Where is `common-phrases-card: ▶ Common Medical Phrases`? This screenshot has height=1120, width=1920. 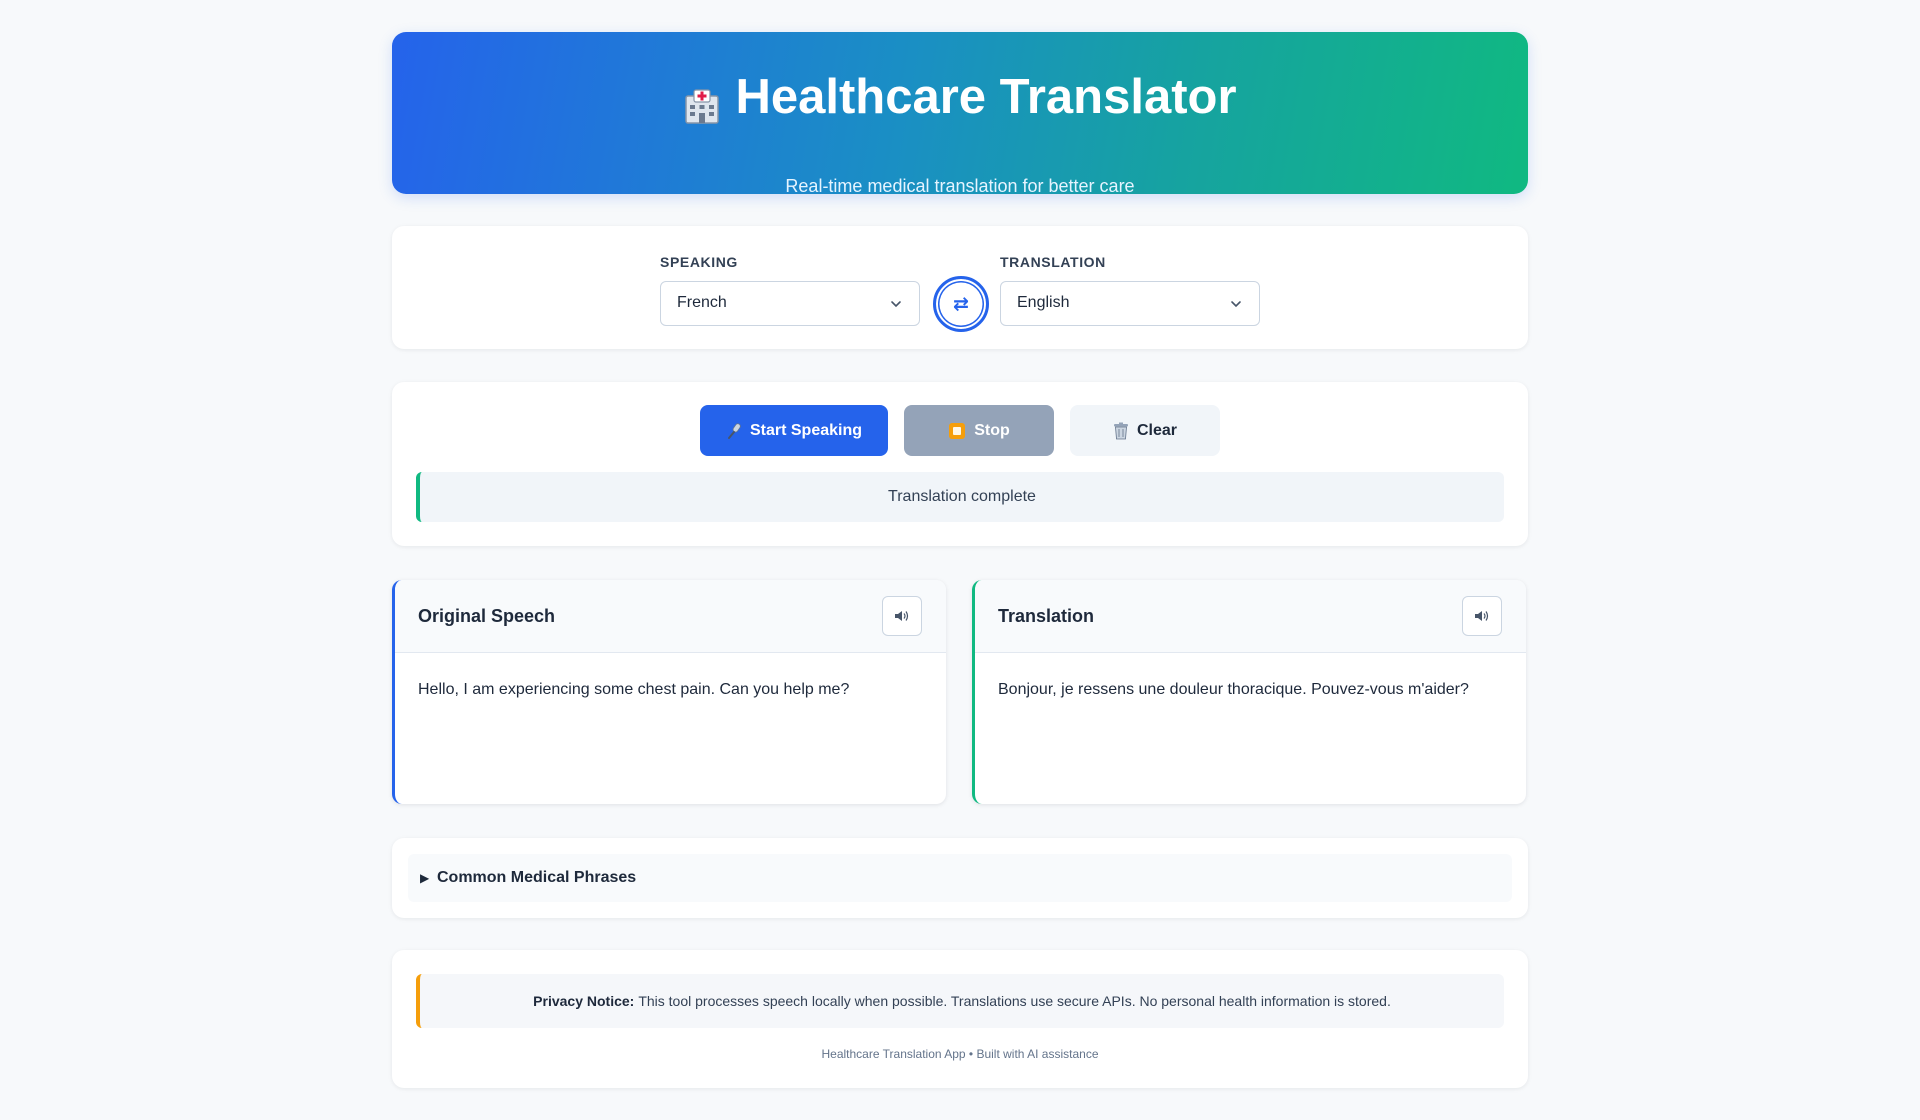 common-phrases-card: ▶ Common Medical Phrases is located at coordinates (960, 878).